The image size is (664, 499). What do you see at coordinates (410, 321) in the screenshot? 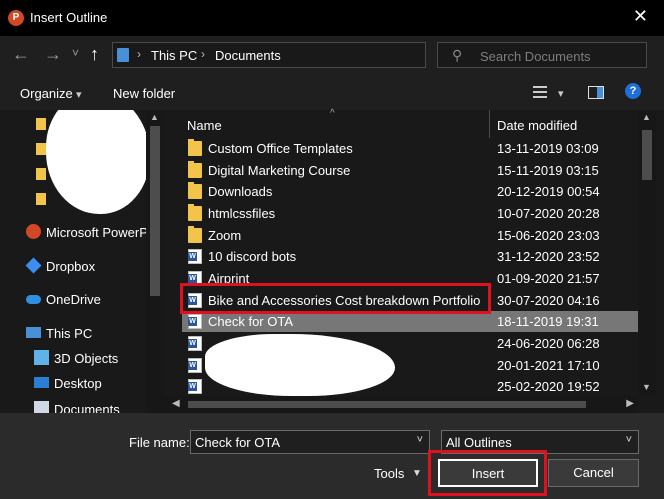
I see `list-item-selected: Check for OTA 18-11-2019 19:31` at bounding box center [410, 321].